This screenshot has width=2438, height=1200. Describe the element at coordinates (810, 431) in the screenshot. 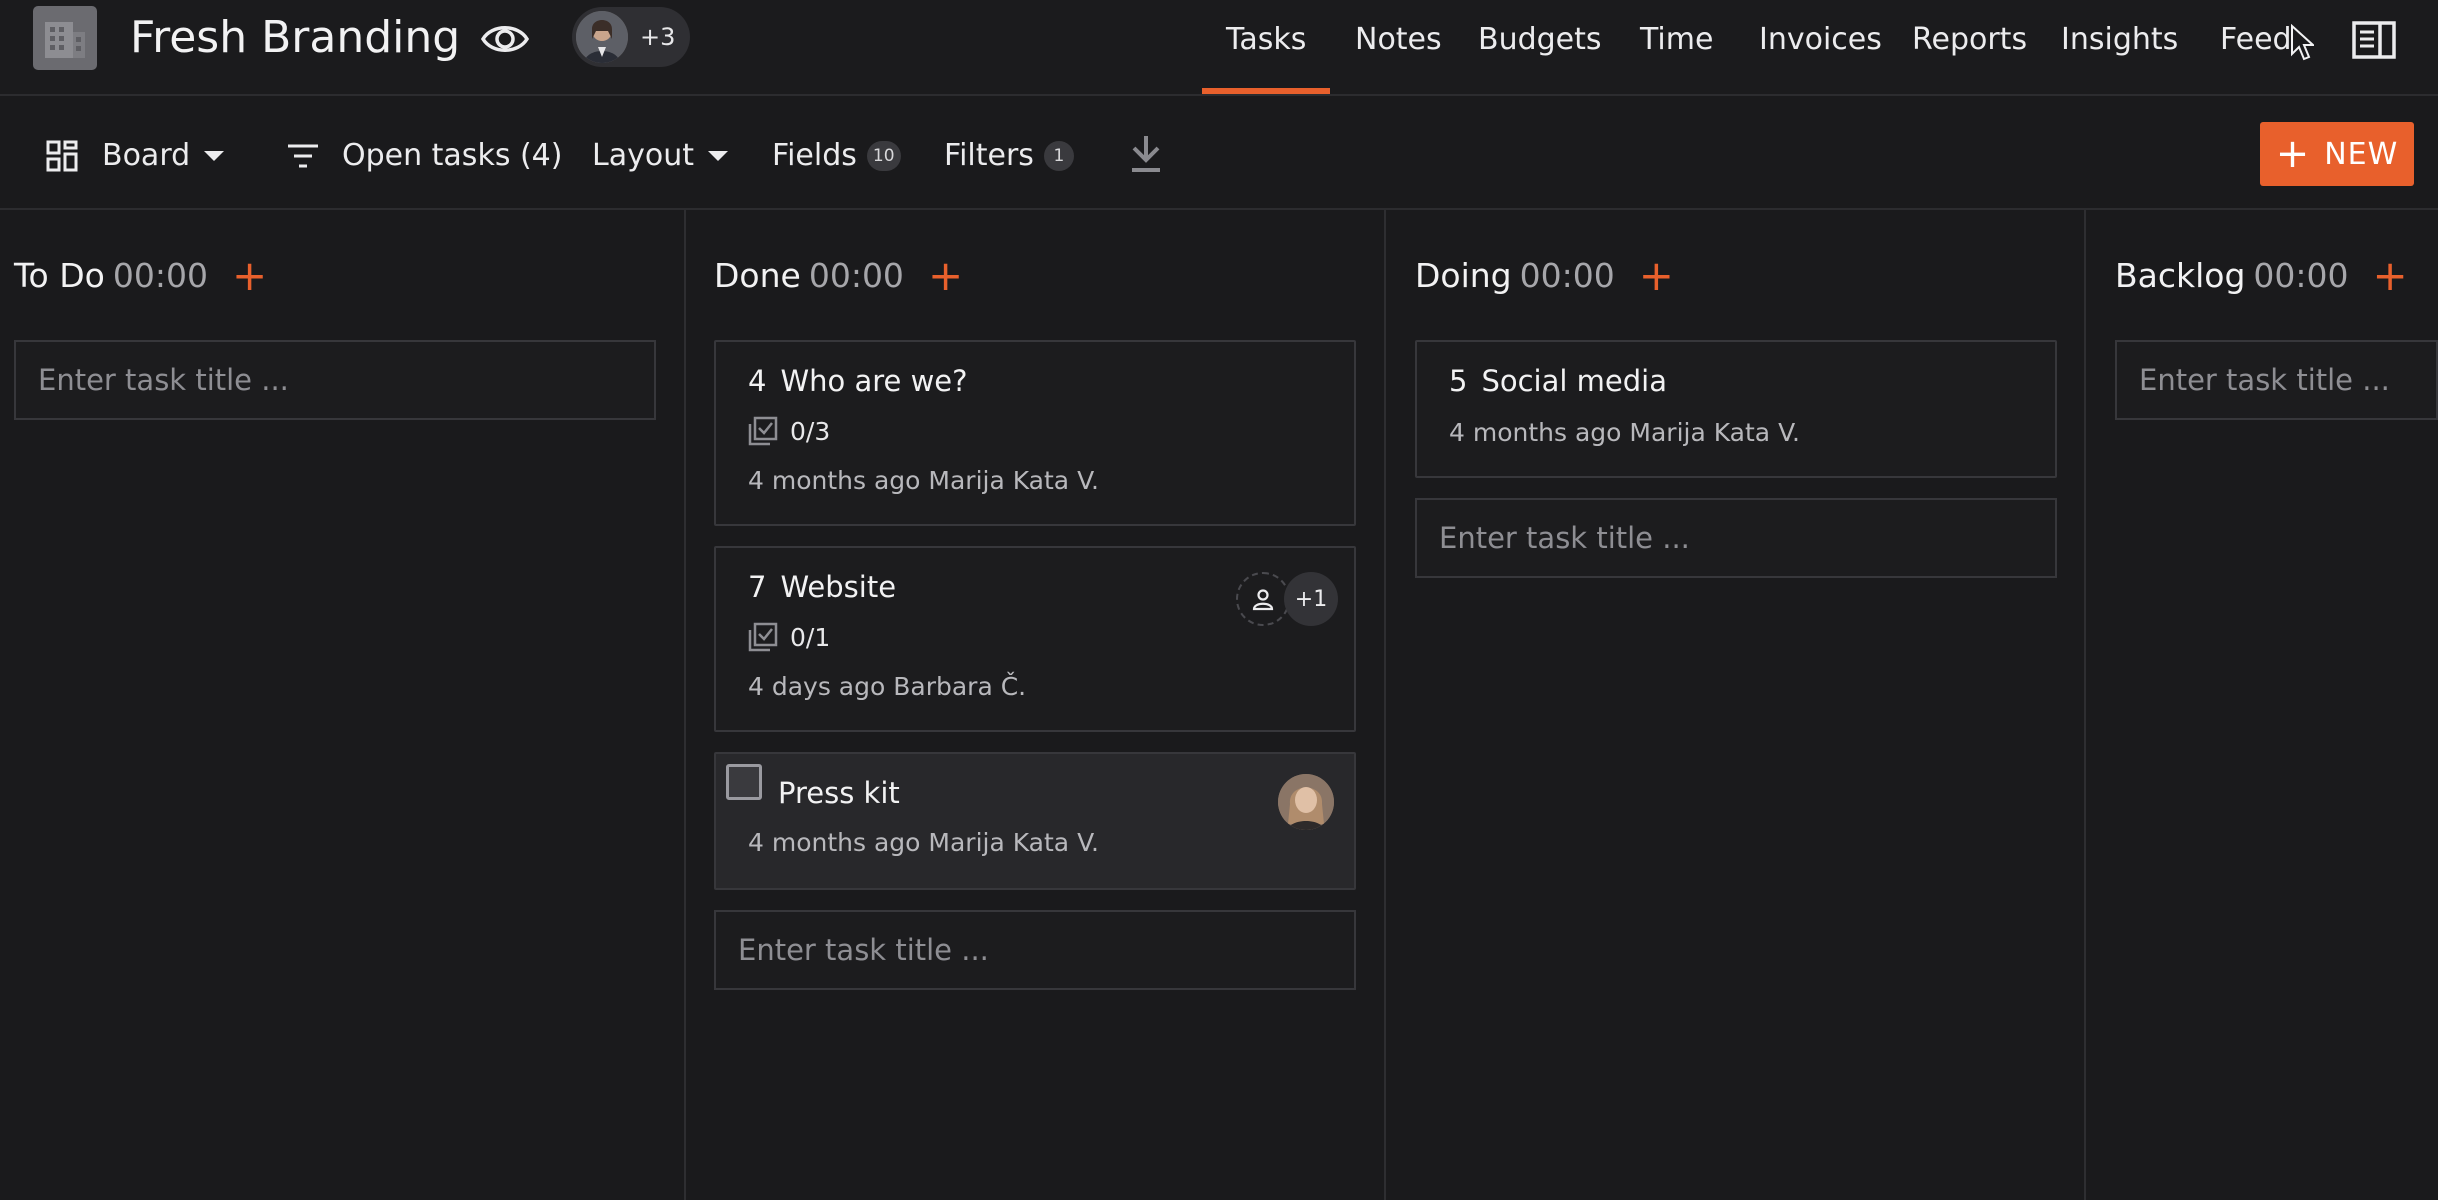

I see `checklist-count: 0/3` at that location.